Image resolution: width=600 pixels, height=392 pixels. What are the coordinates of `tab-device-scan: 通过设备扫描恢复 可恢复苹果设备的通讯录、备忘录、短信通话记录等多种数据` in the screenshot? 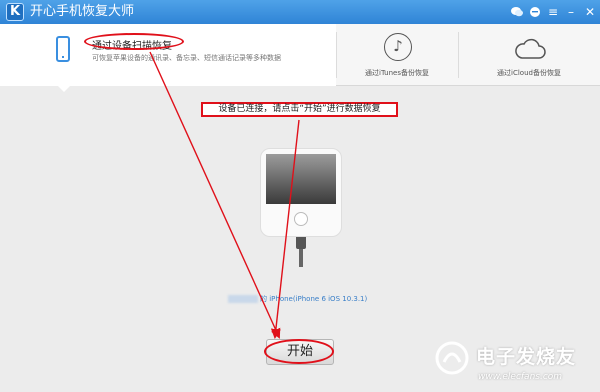 It's located at (168, 58).